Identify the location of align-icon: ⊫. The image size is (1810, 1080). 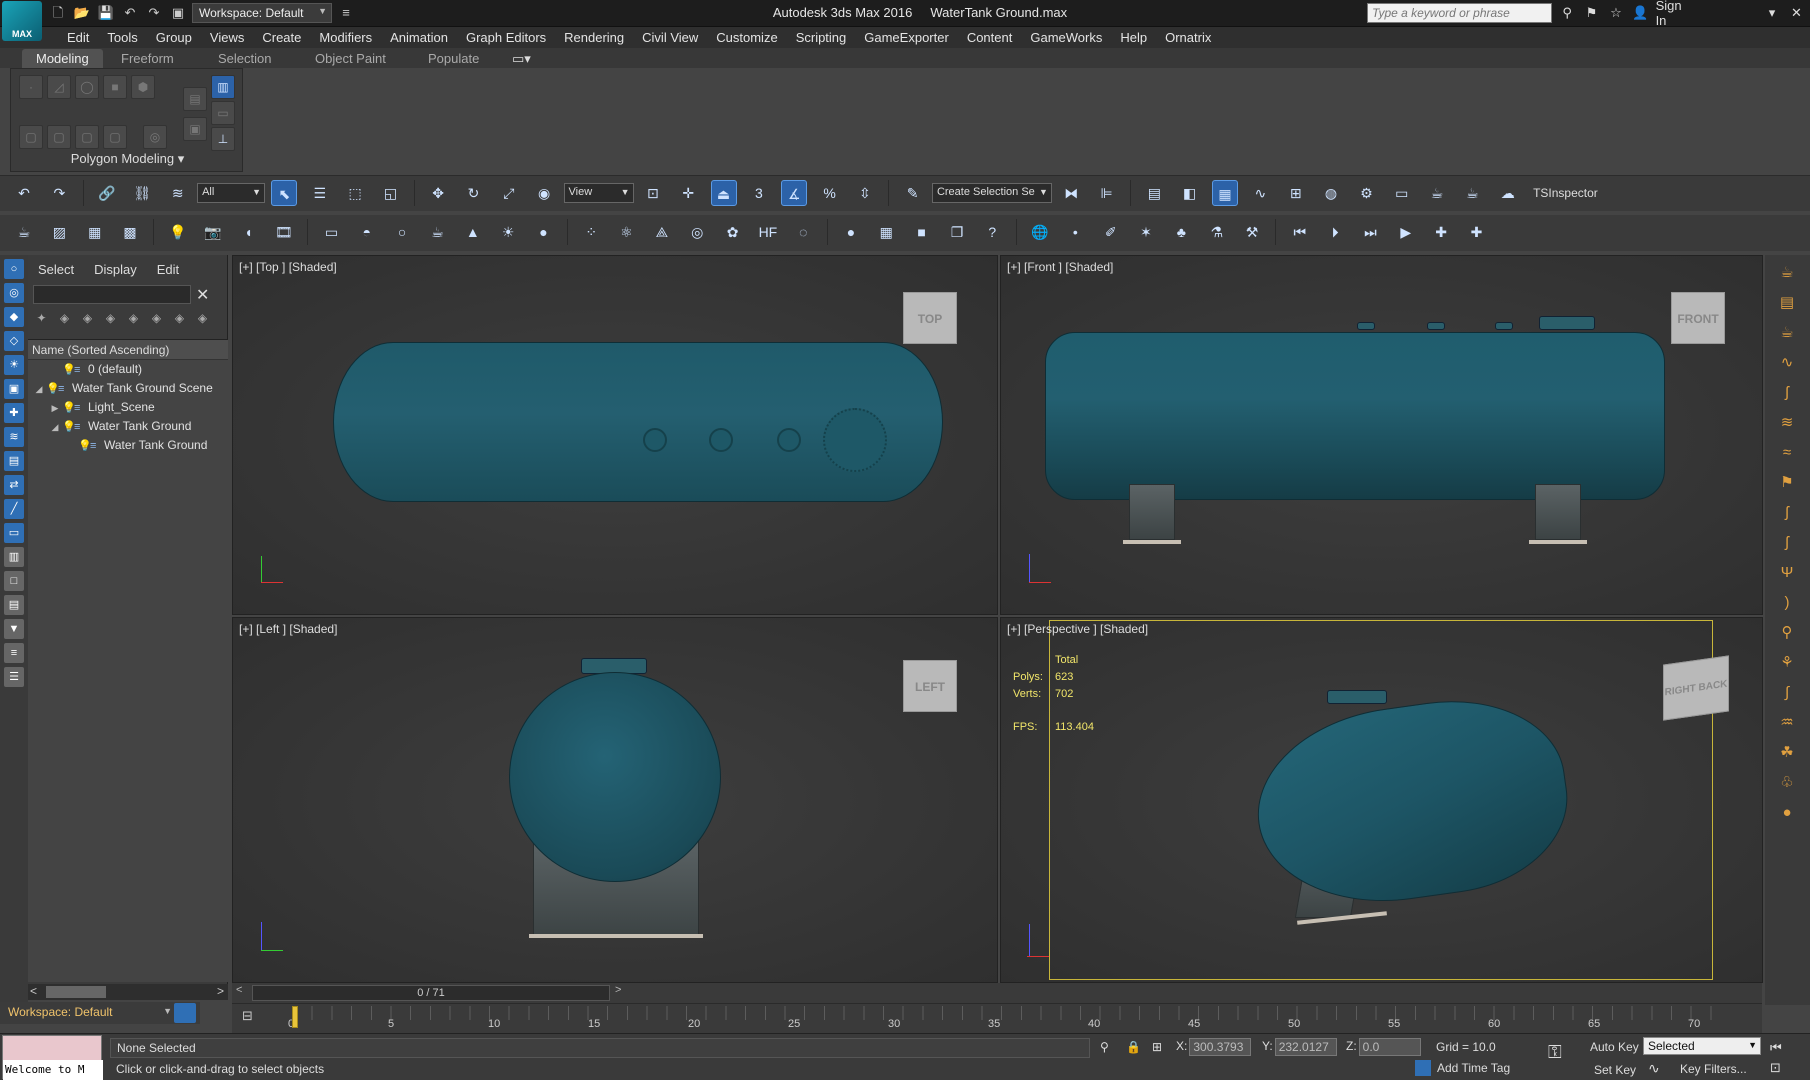
(1107, 193).